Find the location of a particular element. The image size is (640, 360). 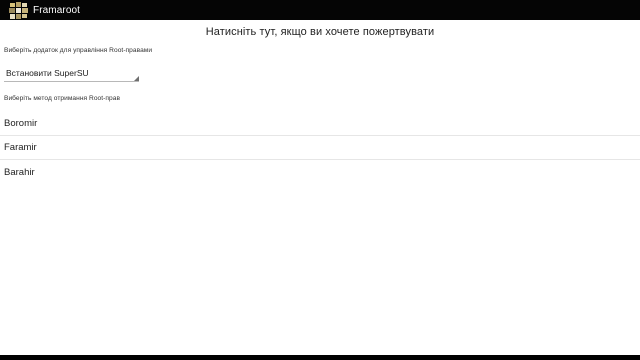

app-title: Framaroot is located at coordinates (57, 10).